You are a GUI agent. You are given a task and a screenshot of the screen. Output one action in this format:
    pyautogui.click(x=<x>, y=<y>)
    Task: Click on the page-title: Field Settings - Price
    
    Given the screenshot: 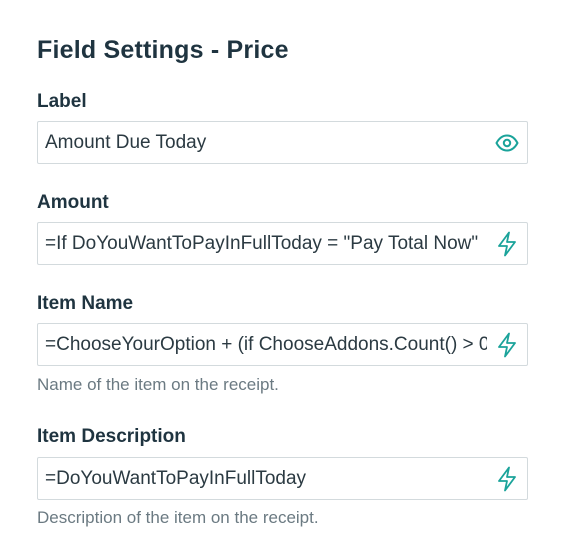 What is the action you would take?
    pyautogui.click(x=163, y=50)
    